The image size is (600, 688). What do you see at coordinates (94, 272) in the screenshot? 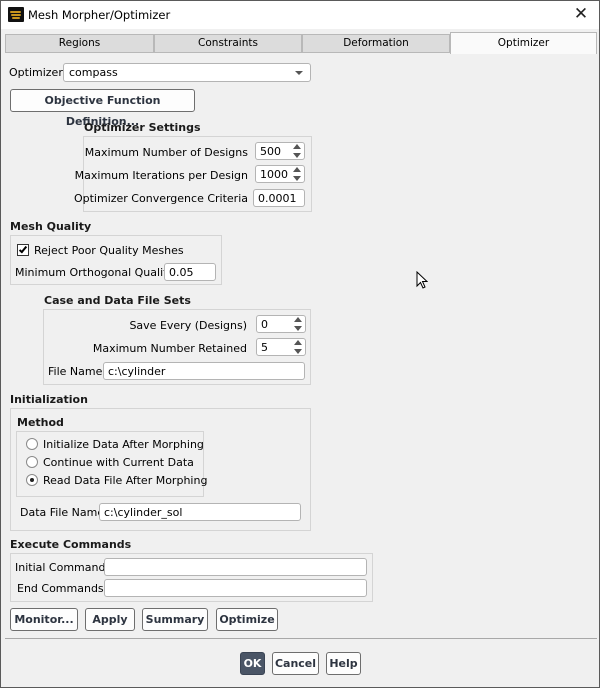
I see `min-orthogonal-label: Minimum Orthogonal Quality` at bounding box center [94, 272].